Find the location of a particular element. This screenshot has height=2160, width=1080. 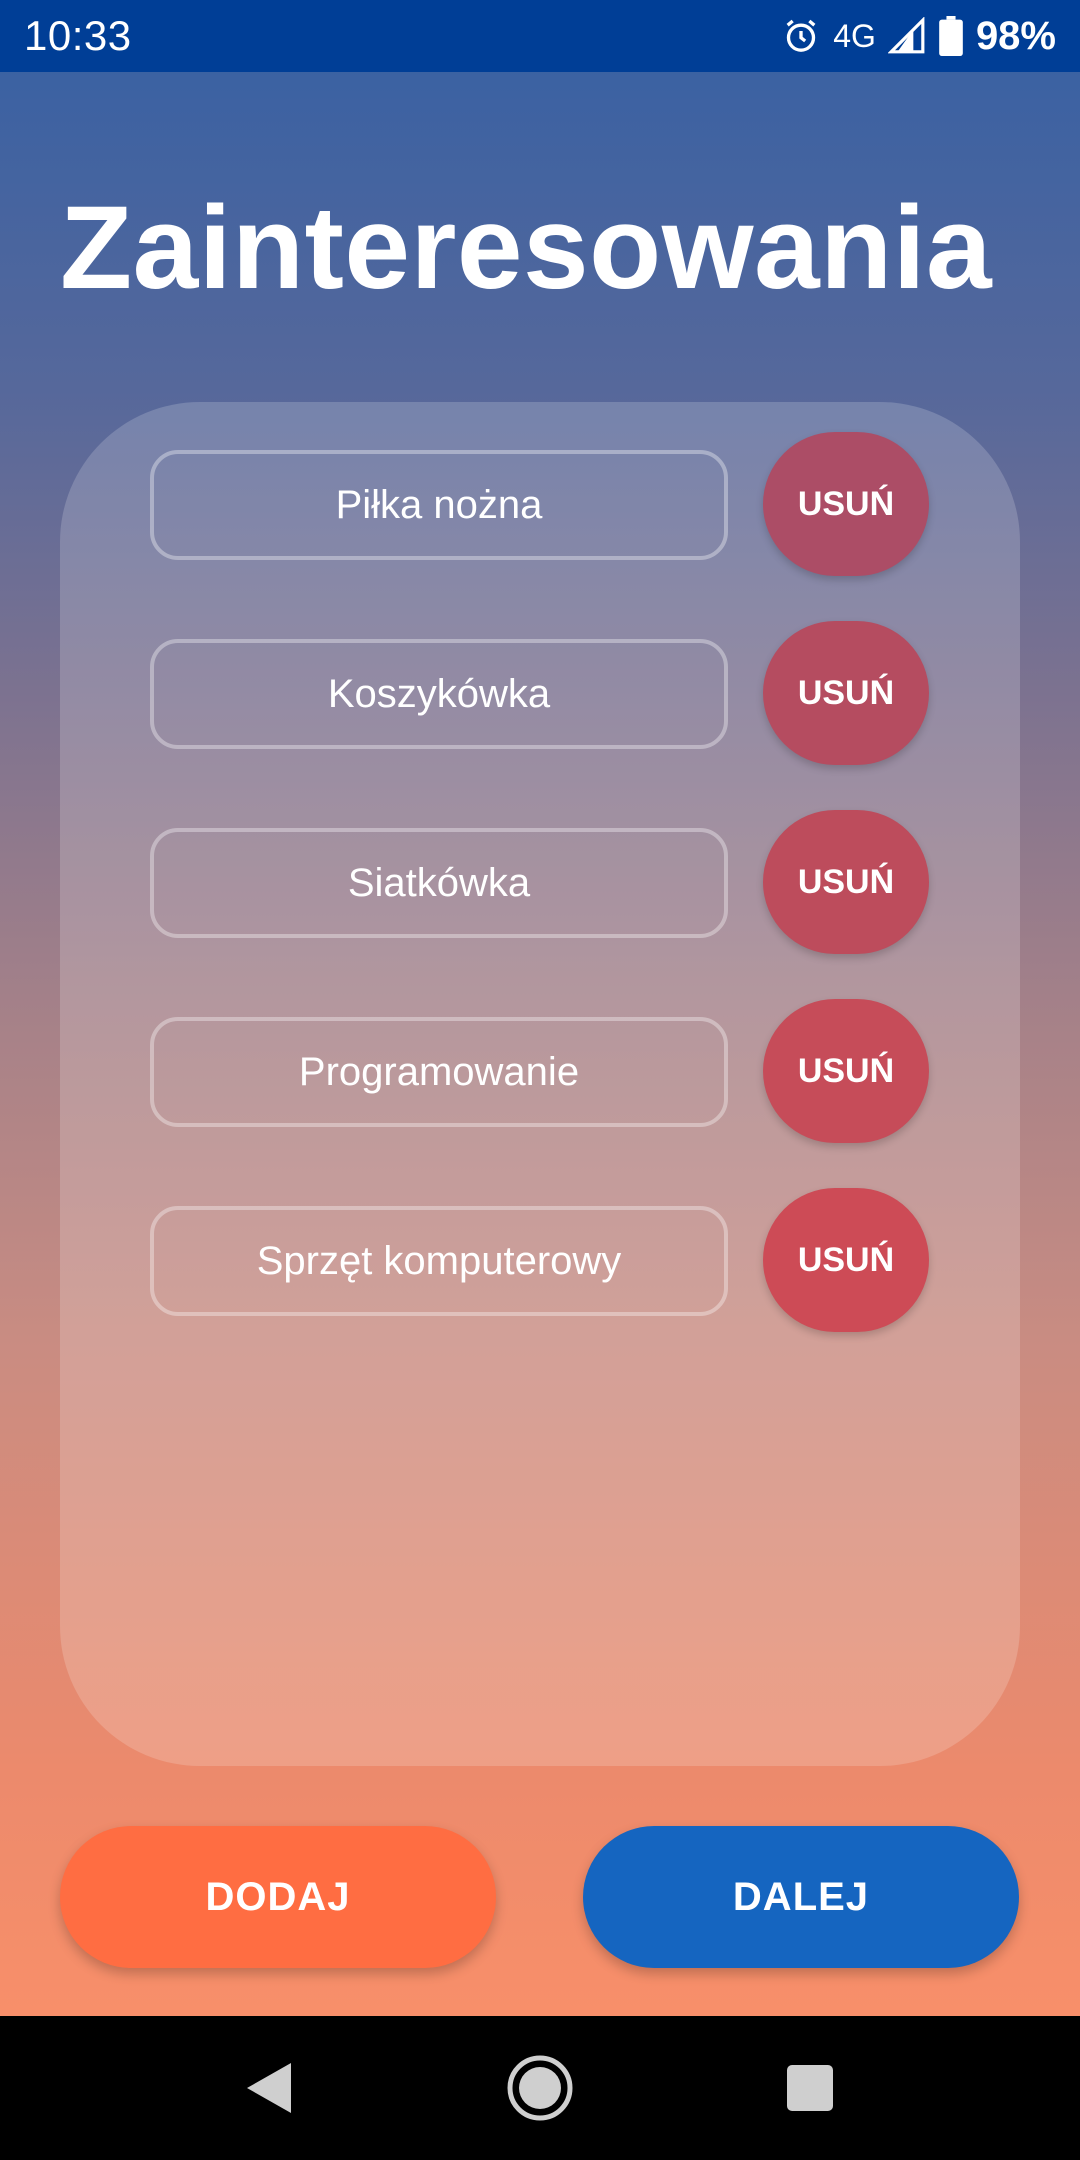

interest-row: Piłka nożna USUŃ is located at coordinates (540, 504).